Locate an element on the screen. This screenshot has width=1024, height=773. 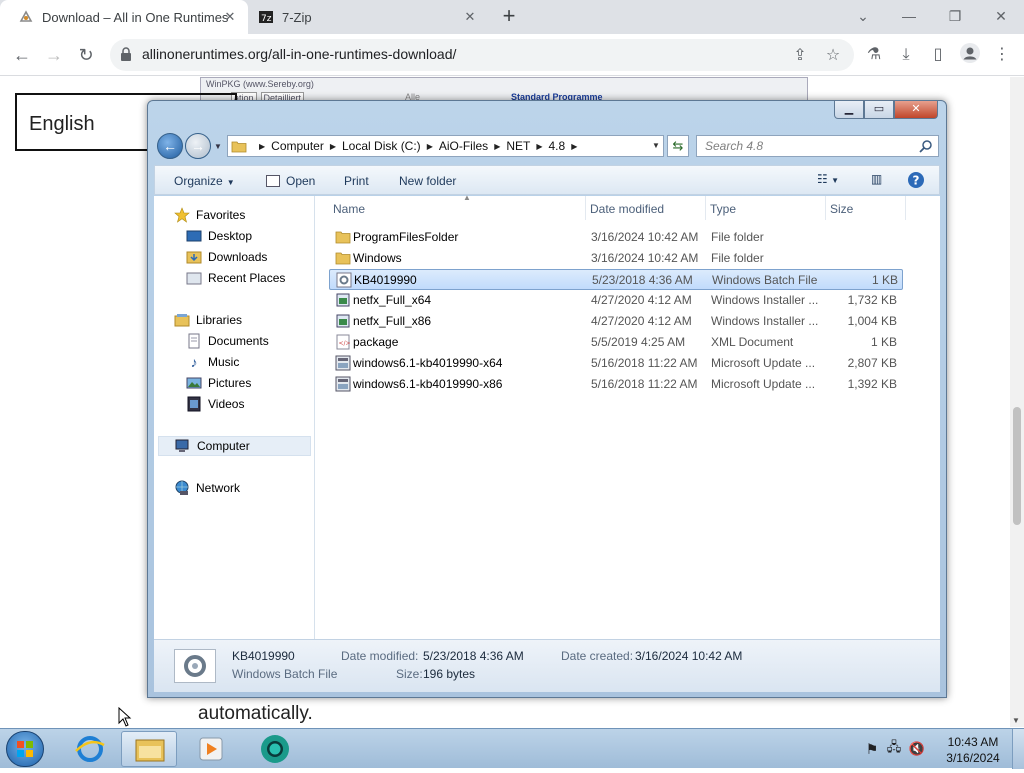
media-player-icon is located at coordinates (211, 749).